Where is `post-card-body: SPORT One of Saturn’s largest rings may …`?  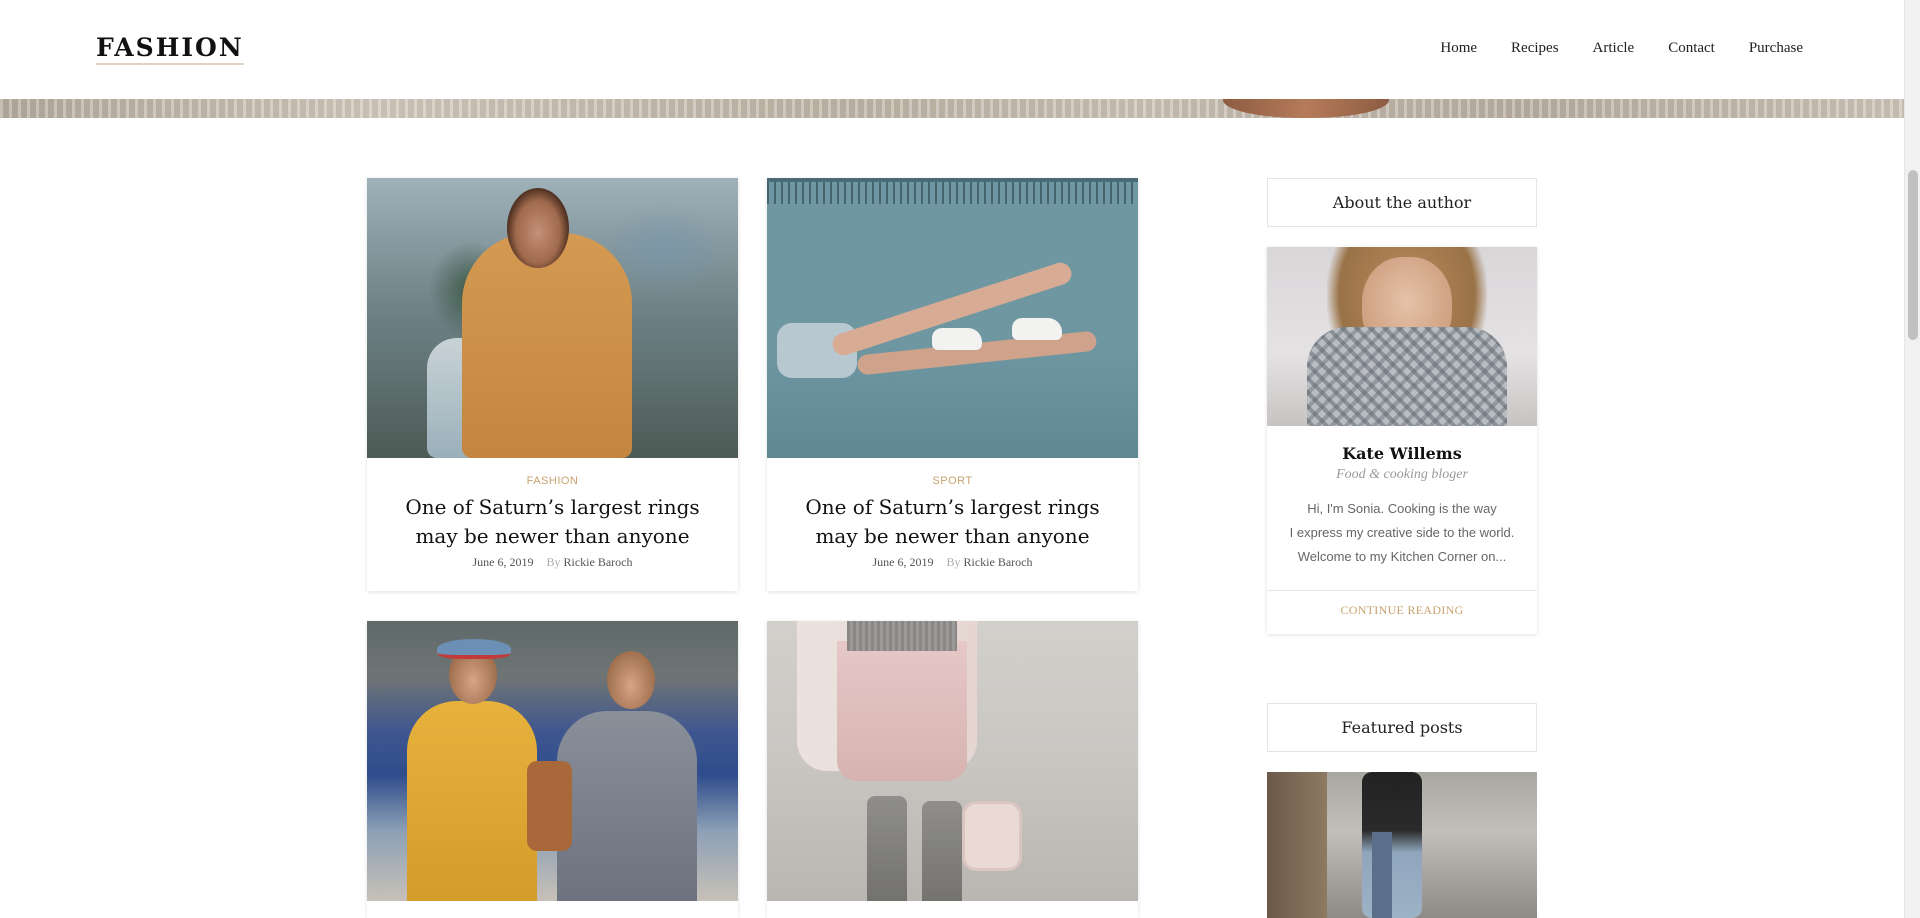 post-card-body: SPORT One of Saturn’s largest rings may … is located at coordinates (952, 524).